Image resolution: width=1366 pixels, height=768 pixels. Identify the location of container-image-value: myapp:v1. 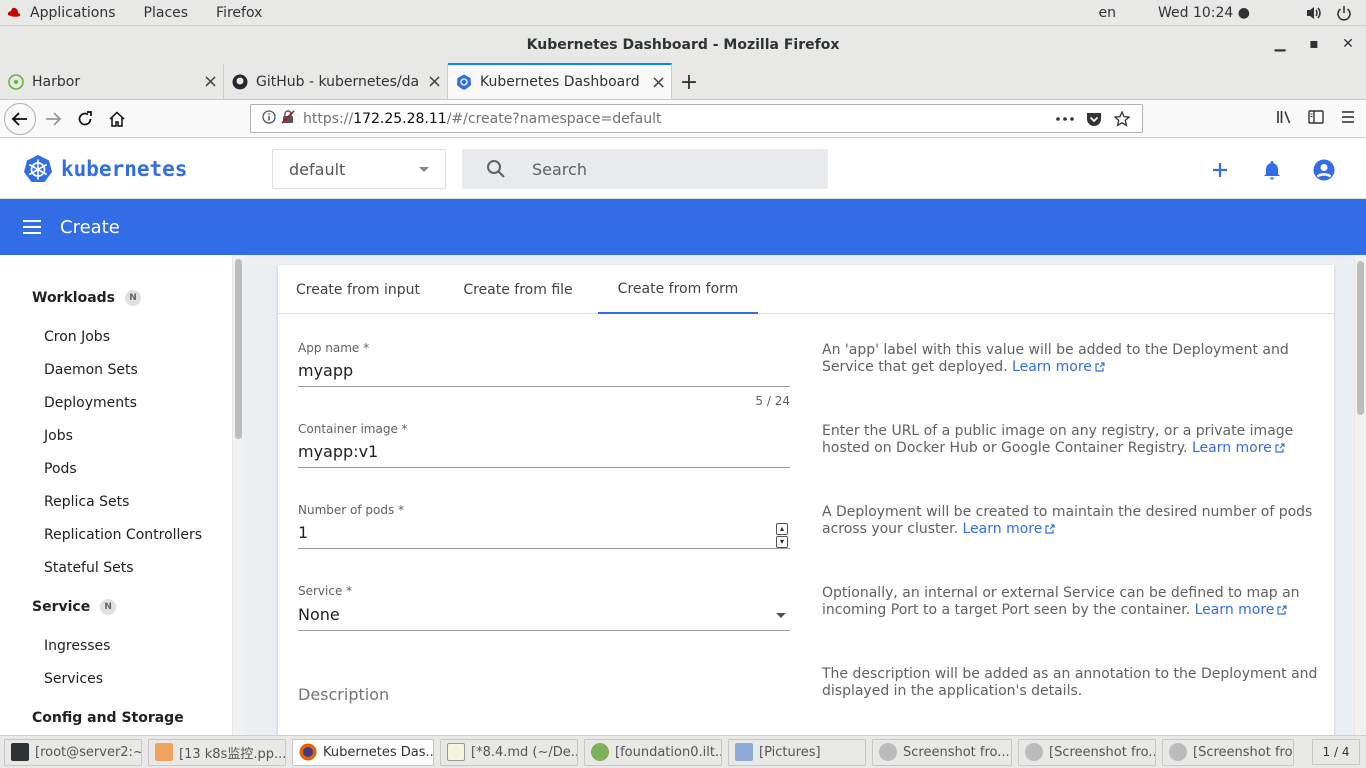
(338, 451).